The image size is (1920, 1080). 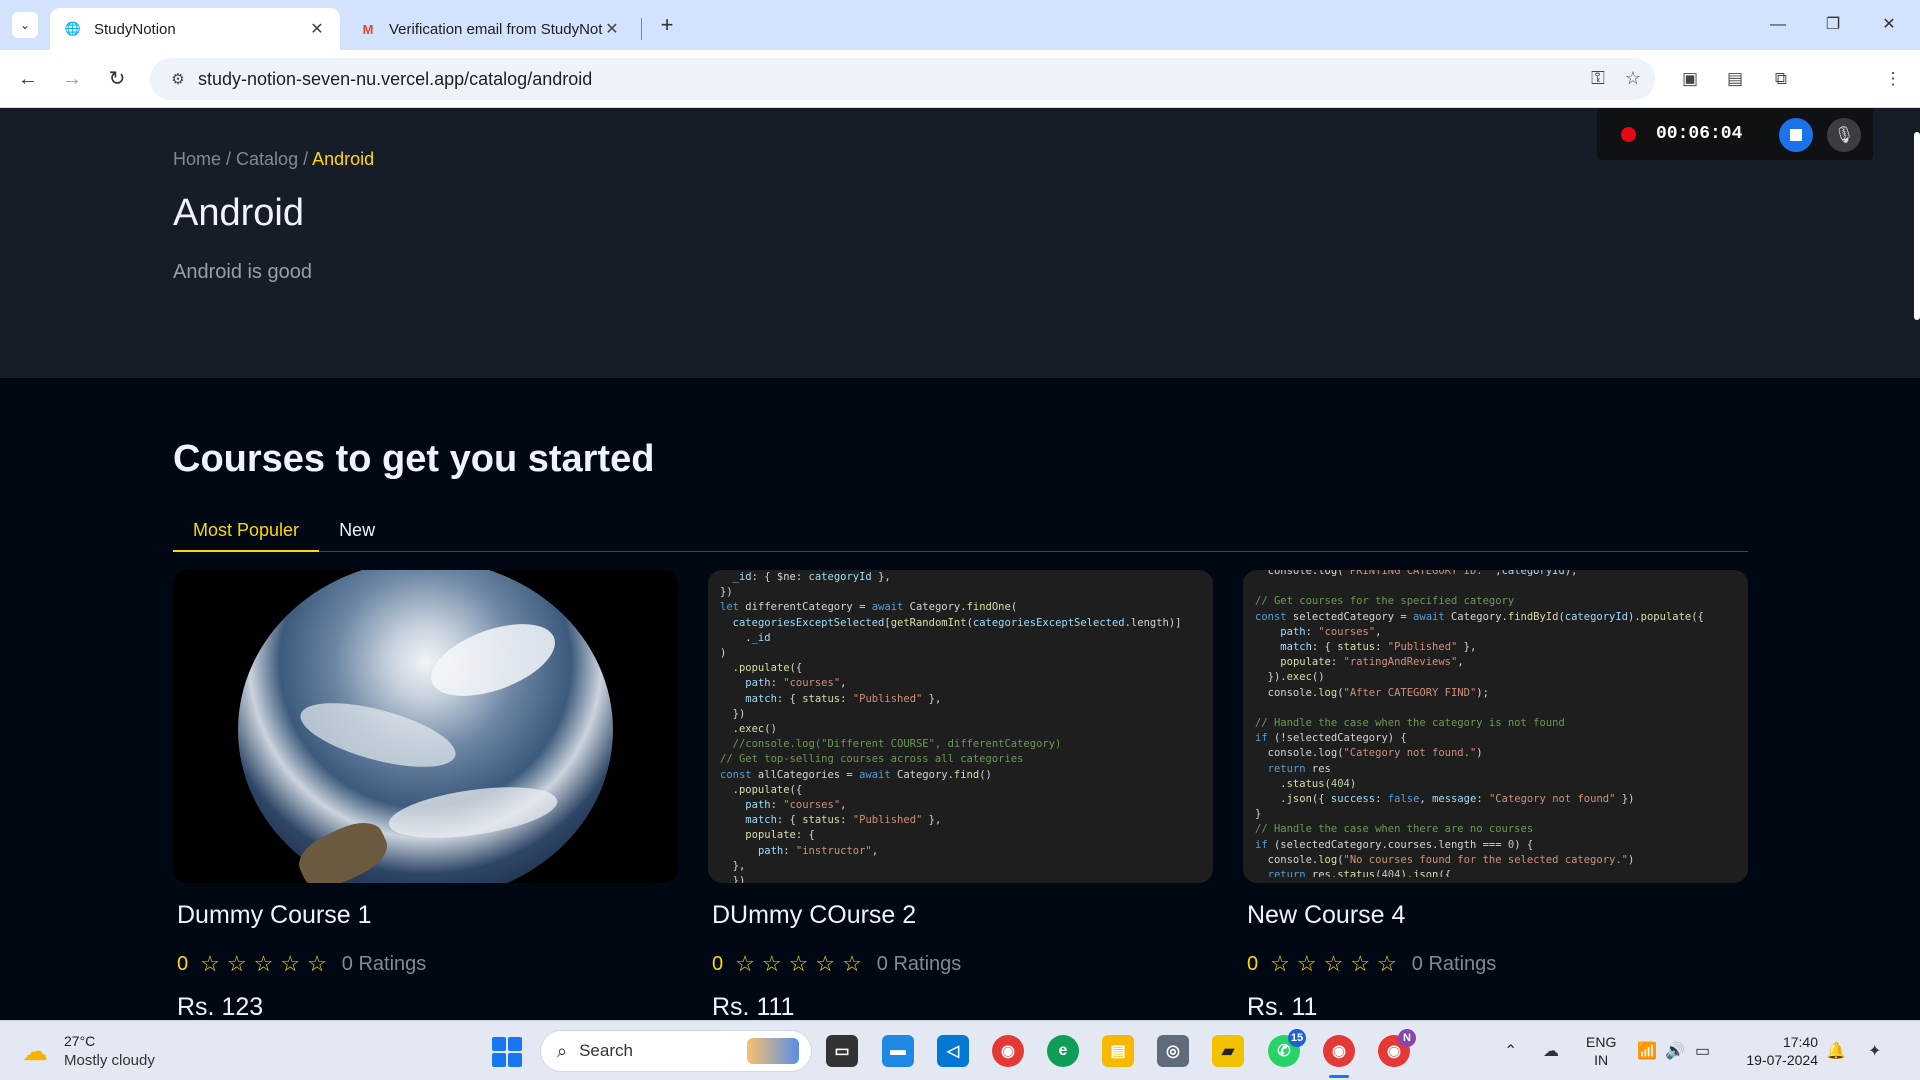 I want to click on site-info-icon: ⚙, so click(x=178, y=79).